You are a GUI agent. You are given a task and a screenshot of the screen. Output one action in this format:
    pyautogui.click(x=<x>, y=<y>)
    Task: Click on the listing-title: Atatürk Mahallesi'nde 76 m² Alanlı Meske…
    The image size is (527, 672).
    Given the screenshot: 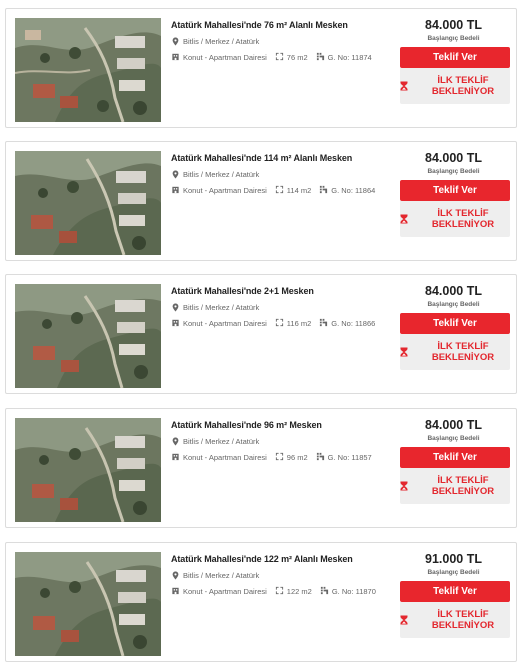 What is the action you would take?
    pyautogui.click(x=283, y=25)
    